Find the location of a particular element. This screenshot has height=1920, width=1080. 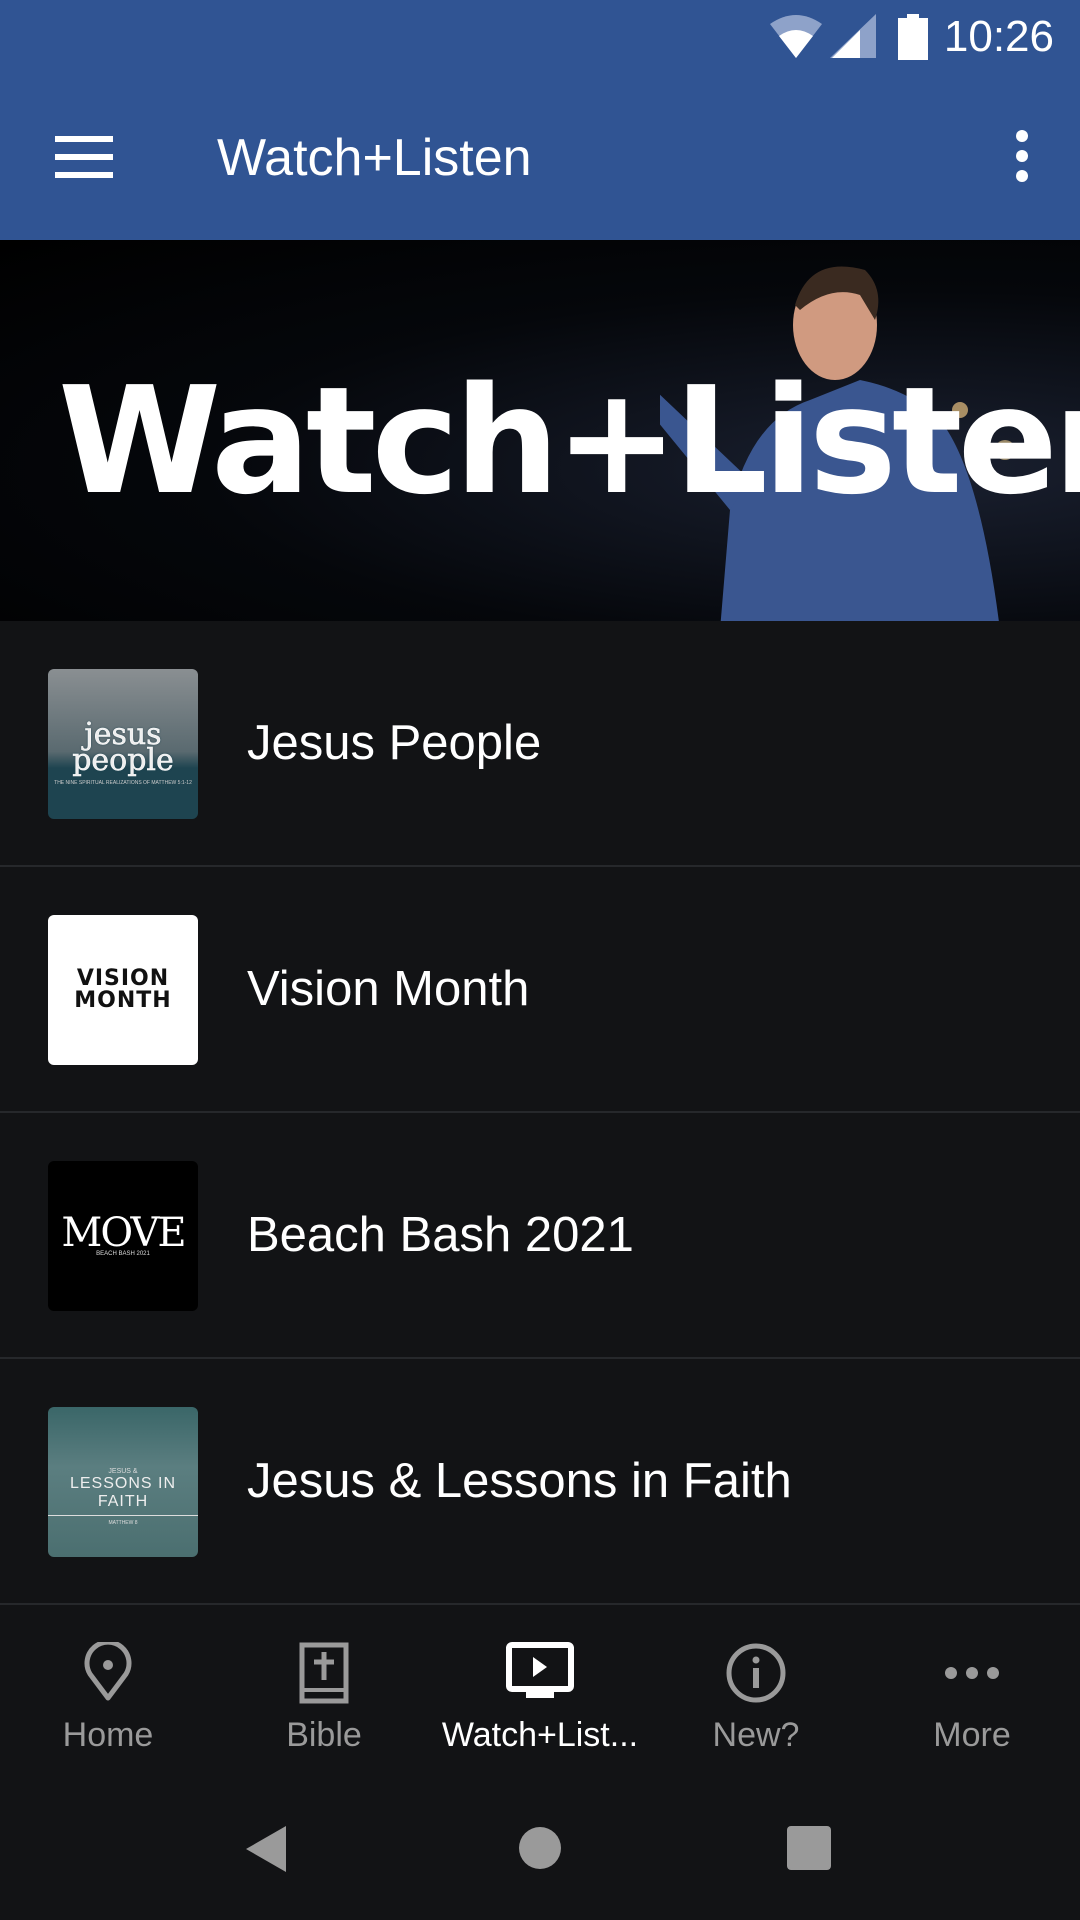

nav-label: More is located at coordinates (972, 1735).